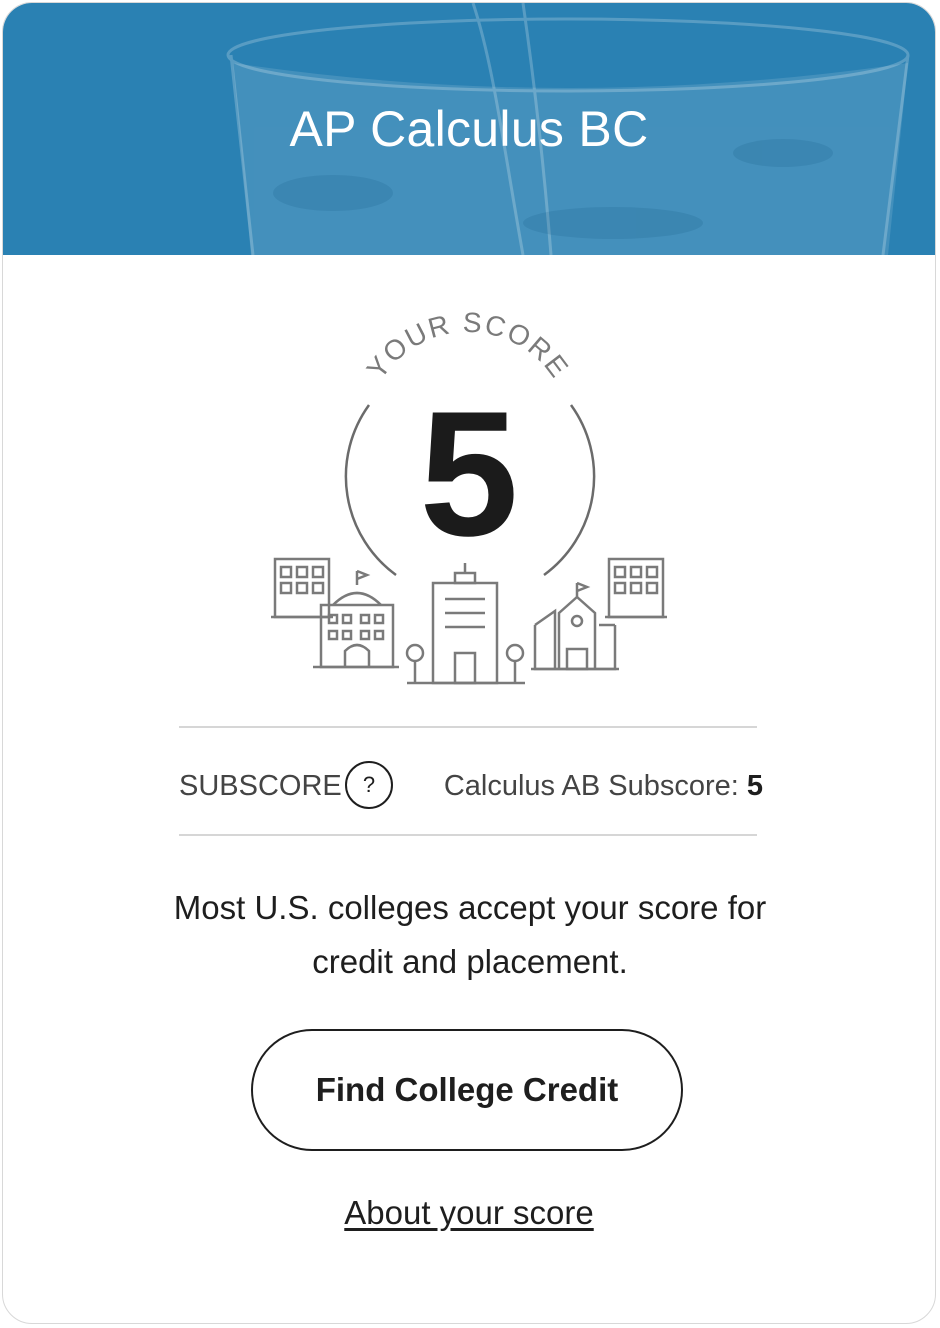 The image size is (940, 1328). I want to click on your-score-arc-label: YOUR SCORE, so click(468, 346).